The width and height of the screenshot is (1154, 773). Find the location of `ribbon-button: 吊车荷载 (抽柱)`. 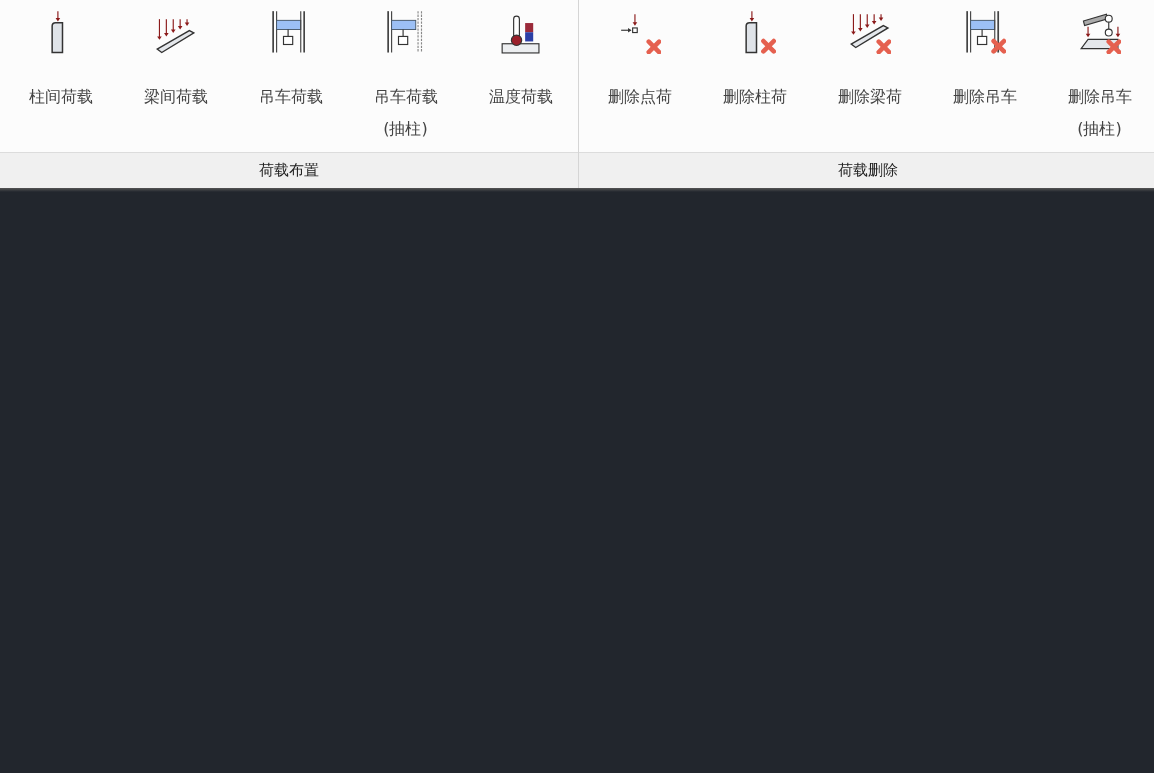

ribbon-button: 吊车荷载 (抽柱) is located at coordinates (405, 71).